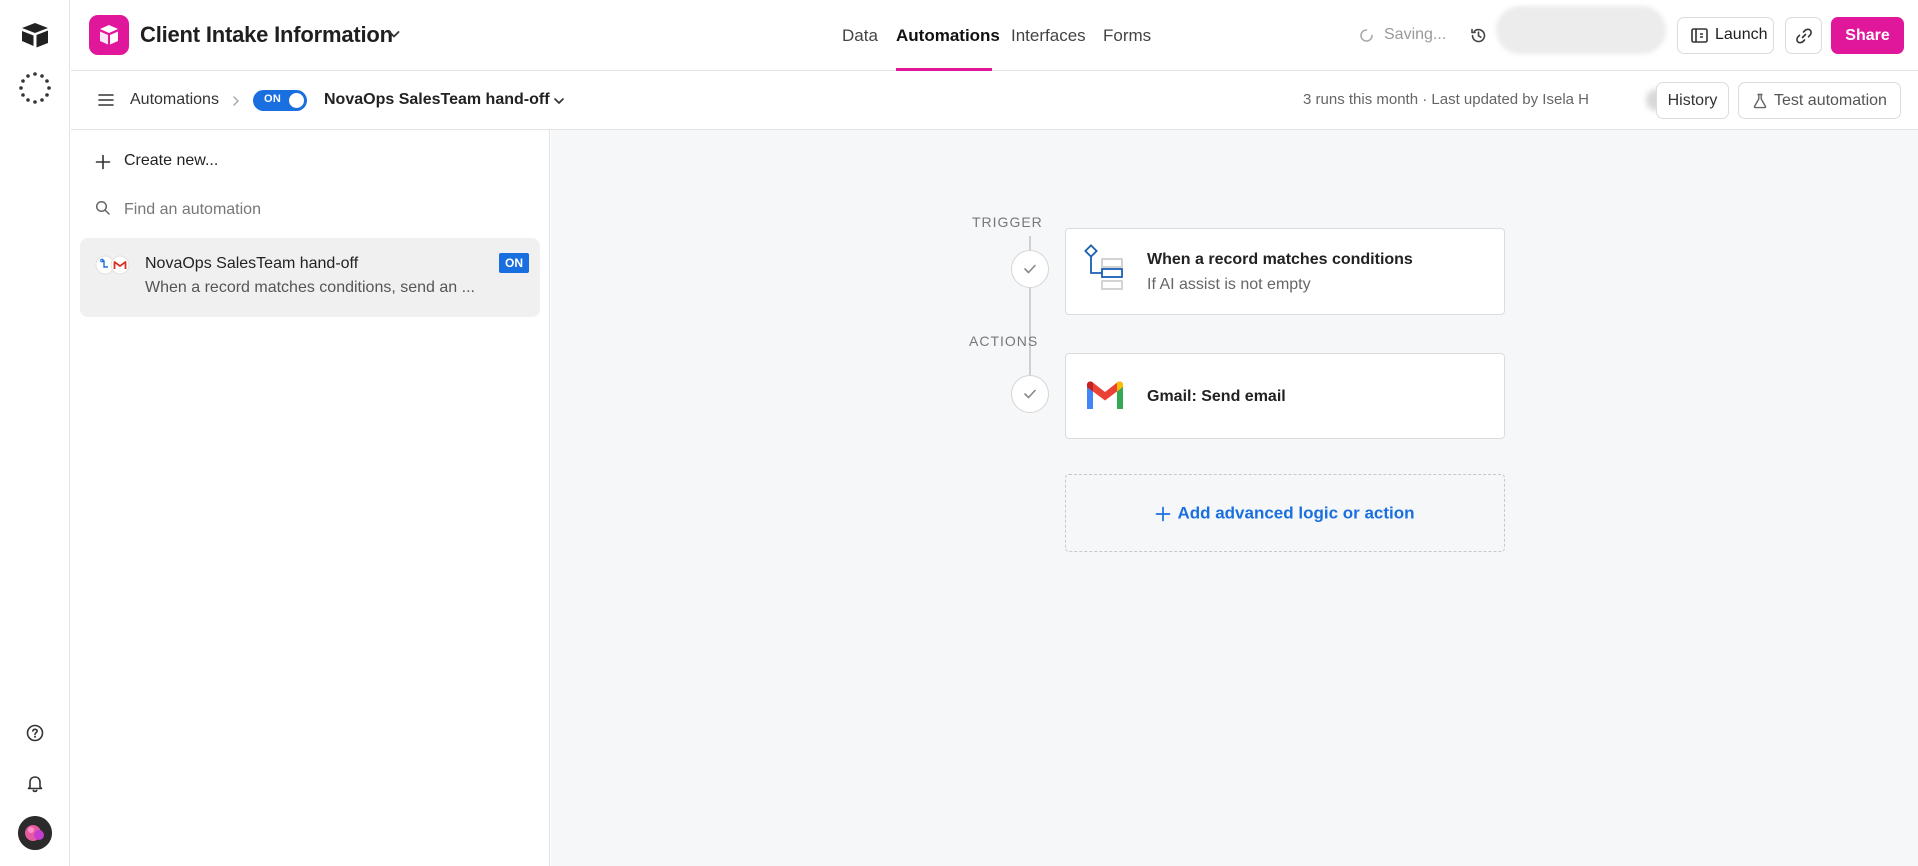  Describe the element at coordinates (1581, 30) in the screenshot. I see `collaborator-avatars` at that location.